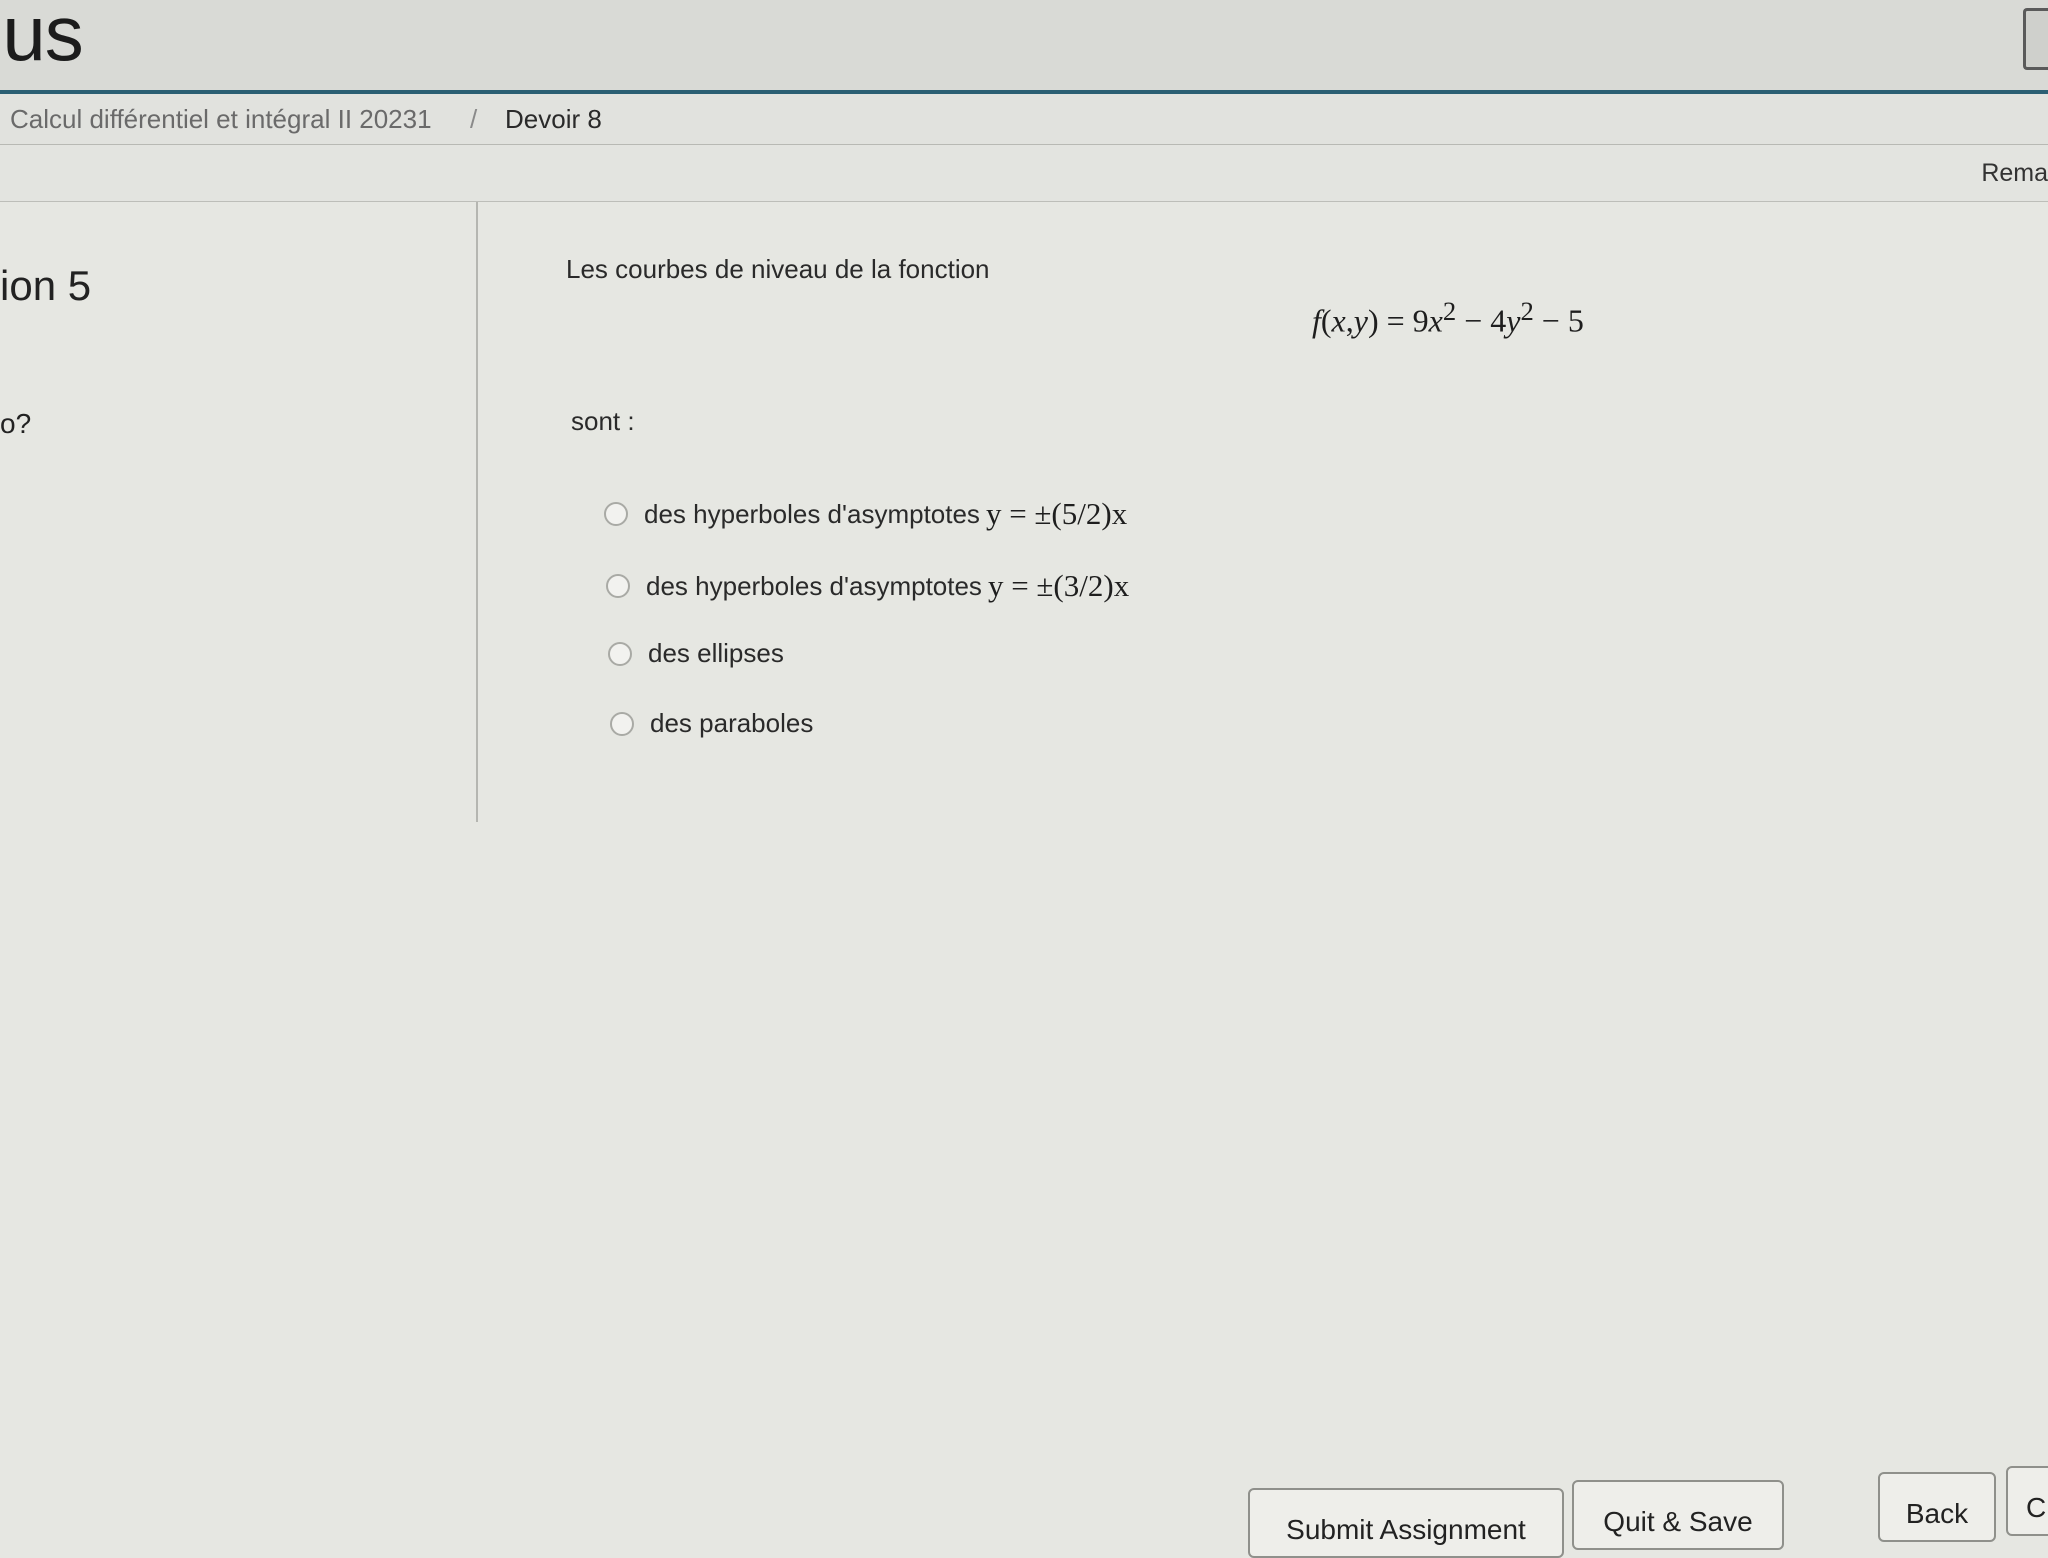 This screenshot has width=2048, height=1558. I want to click on question-formula: f(x,y) = 9x2 − 4y2 − 5, so click(1448, 317).